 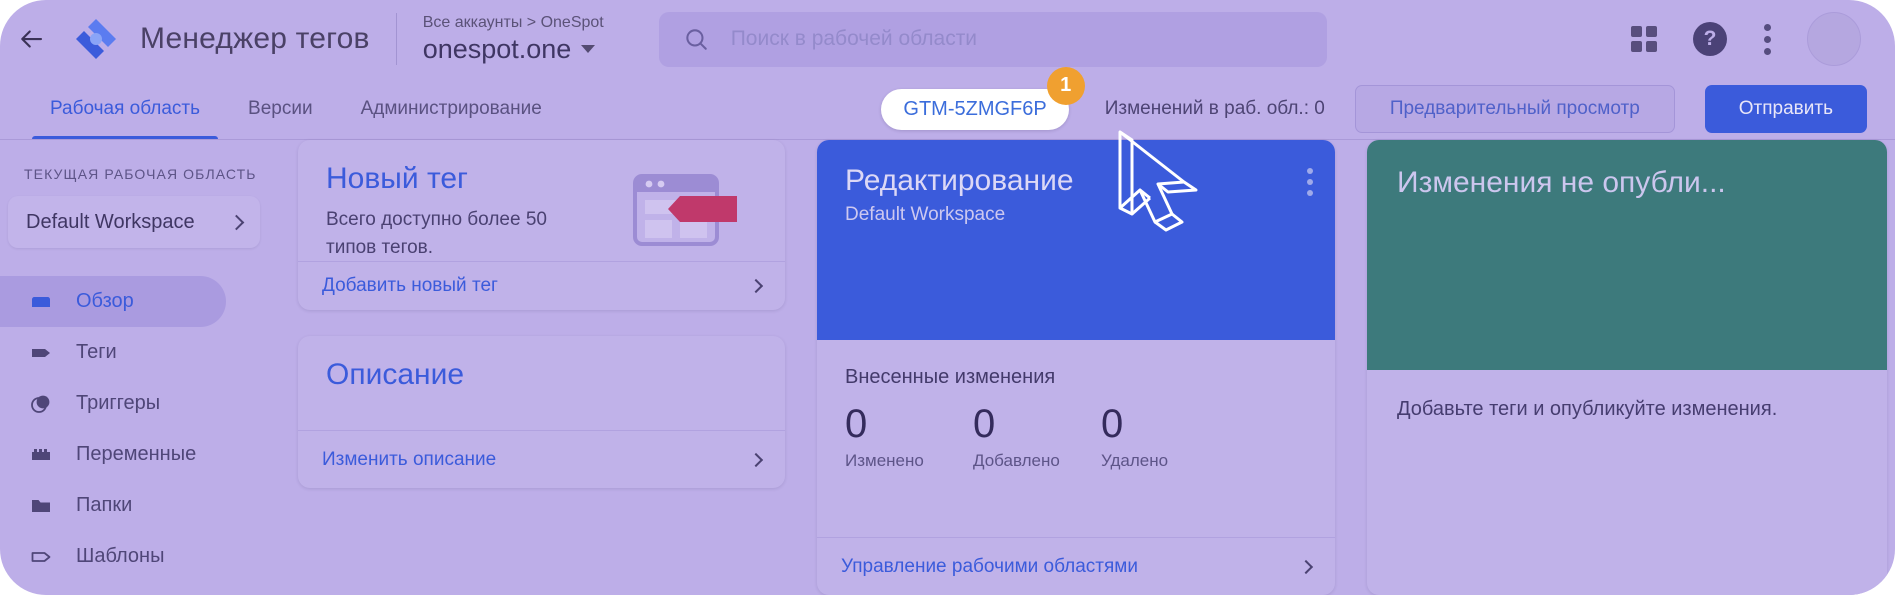 I want to click on manage-workspaces-label: Управление рабочими областями, so click(x=989, y=566).